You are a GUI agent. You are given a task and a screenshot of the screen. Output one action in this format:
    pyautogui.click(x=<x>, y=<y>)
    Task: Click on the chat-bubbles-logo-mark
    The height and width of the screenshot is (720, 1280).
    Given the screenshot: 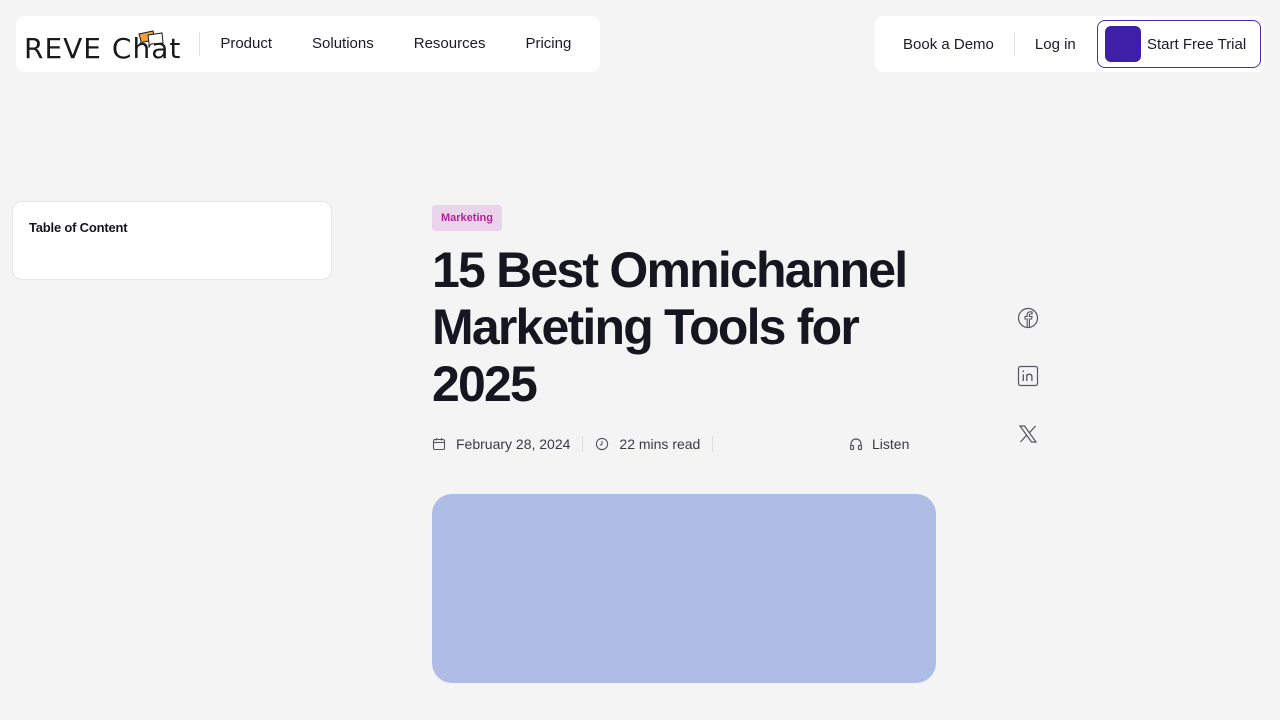 What is the action you would take?
    pyautogui.click(x=151, y=39)
    